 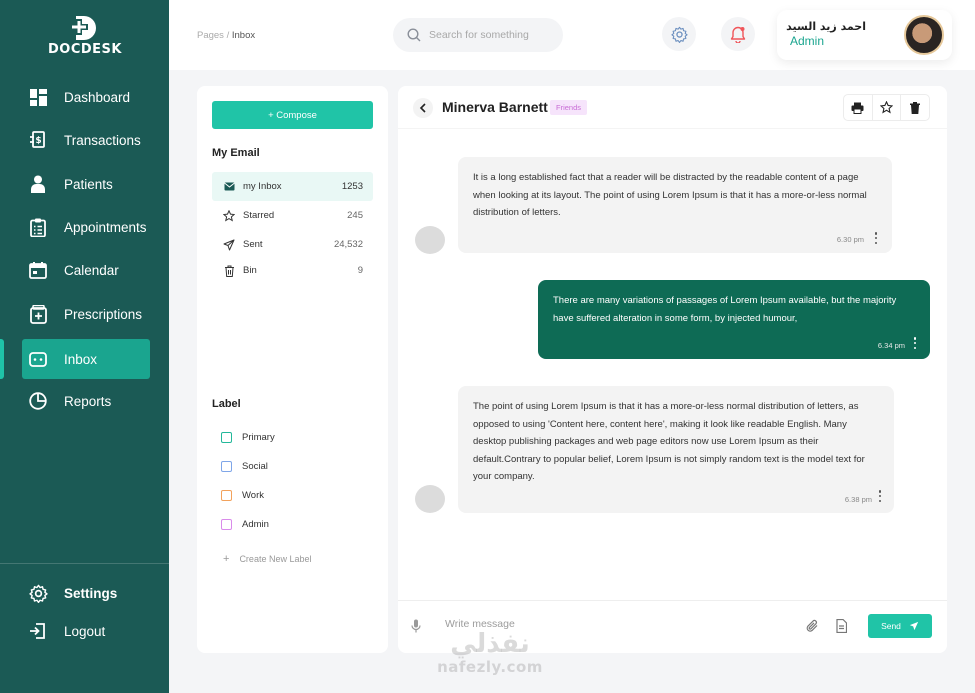 I want to click on send-label: Send, so click(x=891, y=626).